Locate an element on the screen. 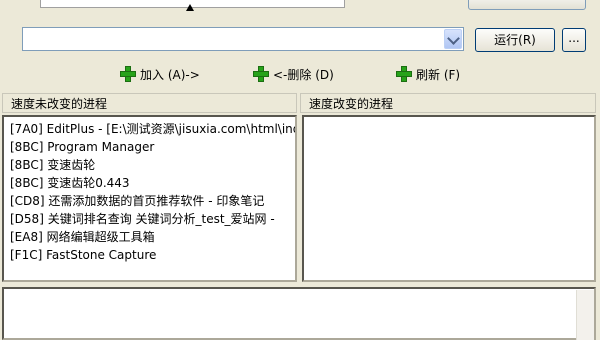  refresh-button: 刷新 (F) is located at coordinates (428, 74).